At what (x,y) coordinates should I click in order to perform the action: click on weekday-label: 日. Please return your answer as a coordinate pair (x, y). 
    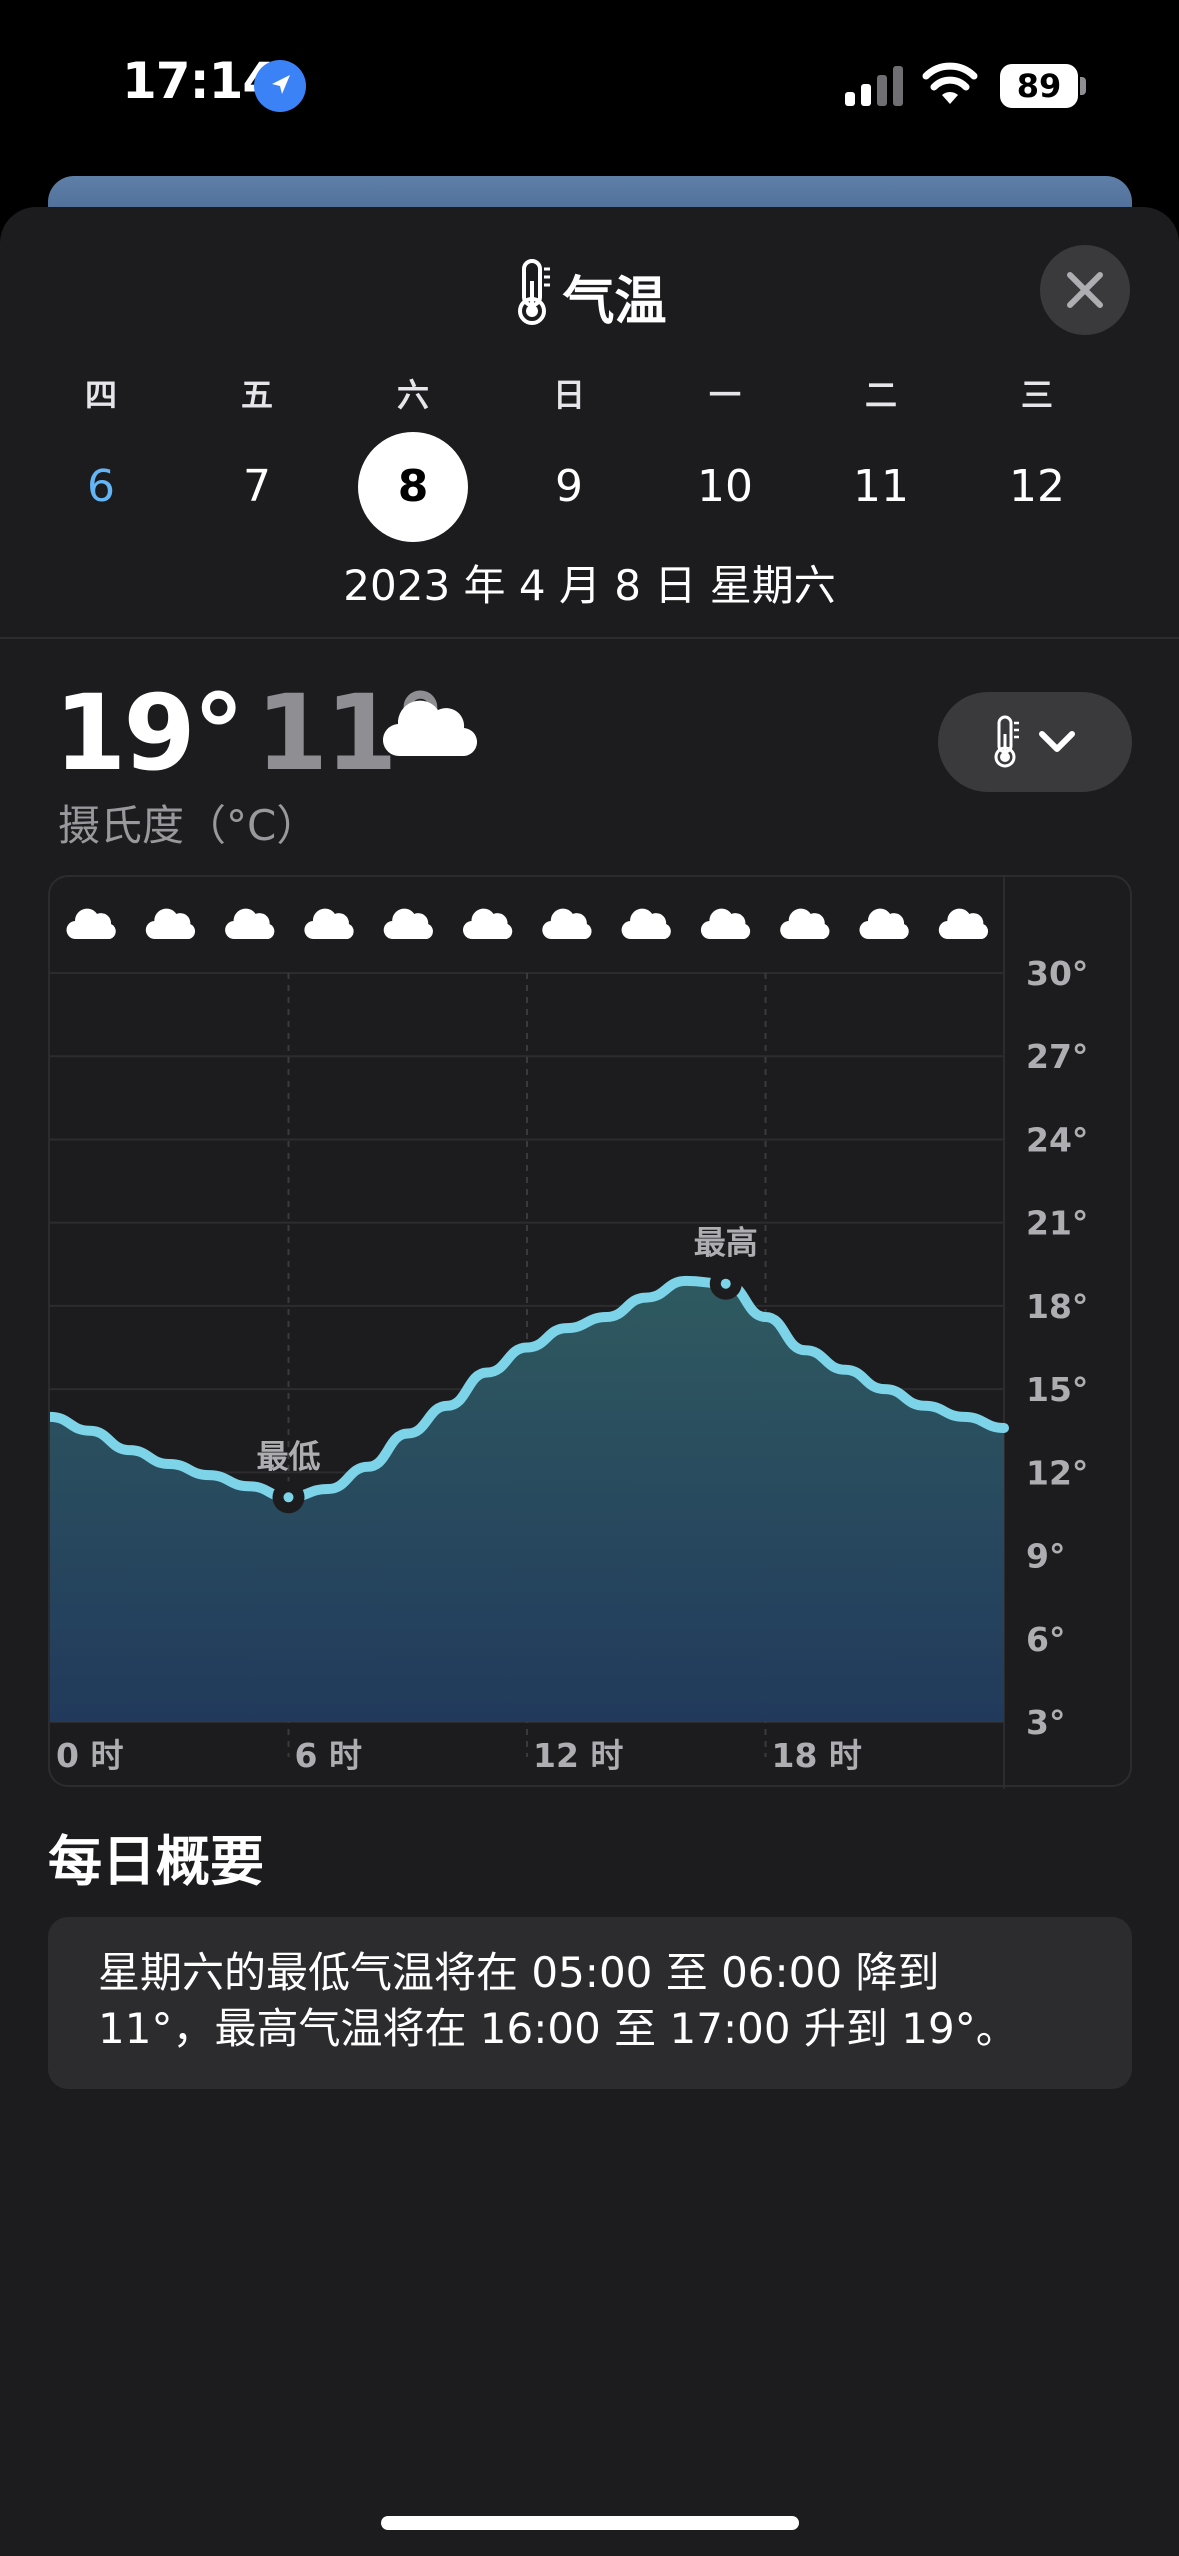
    Looking at the image, I should click on (568, 395).